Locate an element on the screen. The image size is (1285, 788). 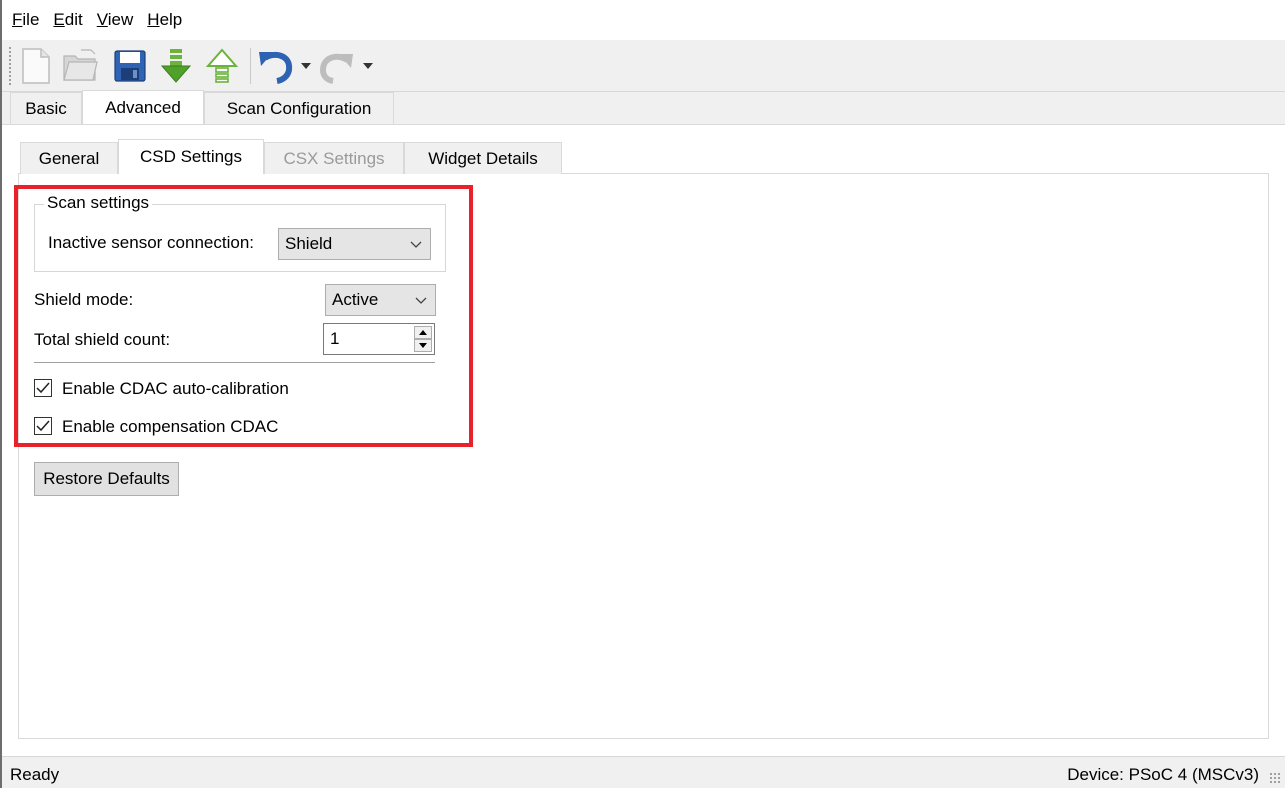
menu-file: File is located at coordinates (25, 20).